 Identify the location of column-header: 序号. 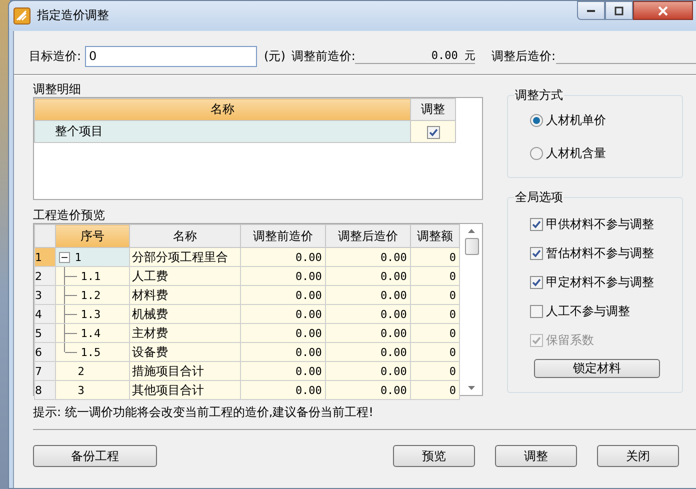
(92, 236).